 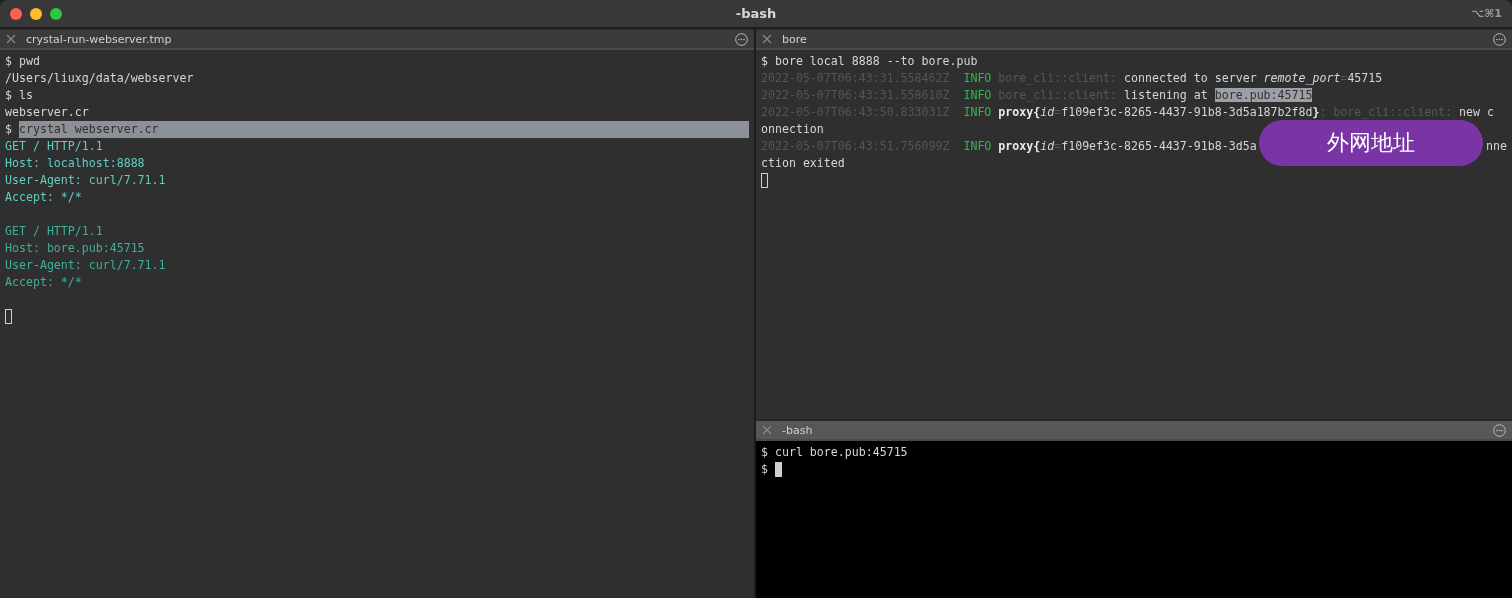 I want to click on zoom-window-button, so click(x=56, y=13).